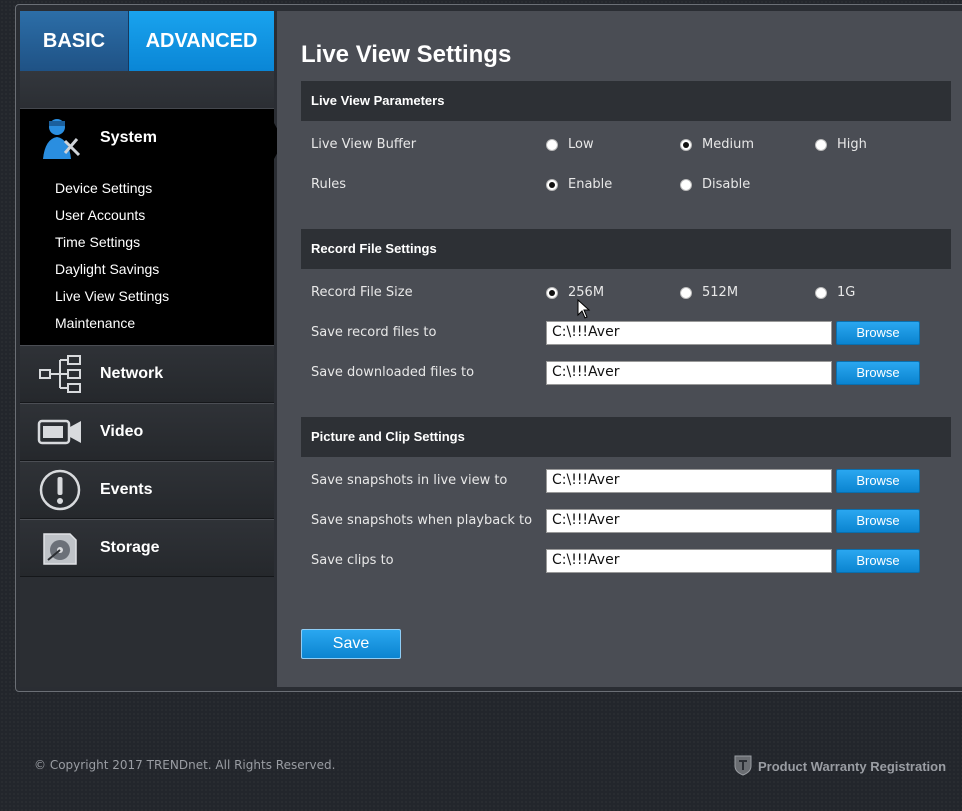  What do you see at coordinates (74, 41) in the screenshot?
I see `tab-basic: BASIC` at bounding box center [74, 41].